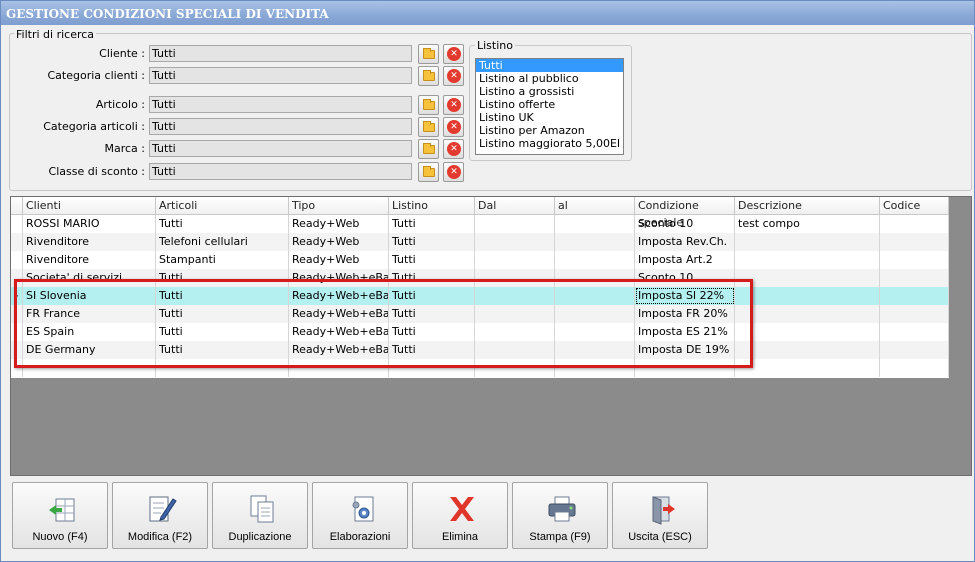  Describe the element at coordinates (685, 242) in the screenshot. I see `cell-condizione-speciale: Imposta Rev.Ch.` at that location.